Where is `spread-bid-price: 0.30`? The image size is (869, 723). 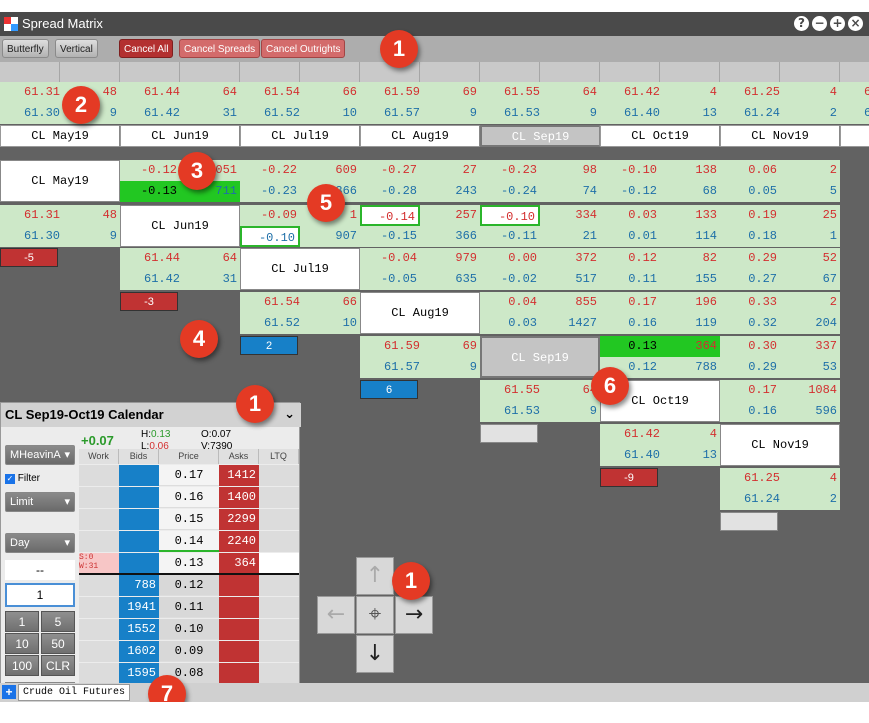 spread-bid-price: 0.30 is located at coordinates (750, 346).